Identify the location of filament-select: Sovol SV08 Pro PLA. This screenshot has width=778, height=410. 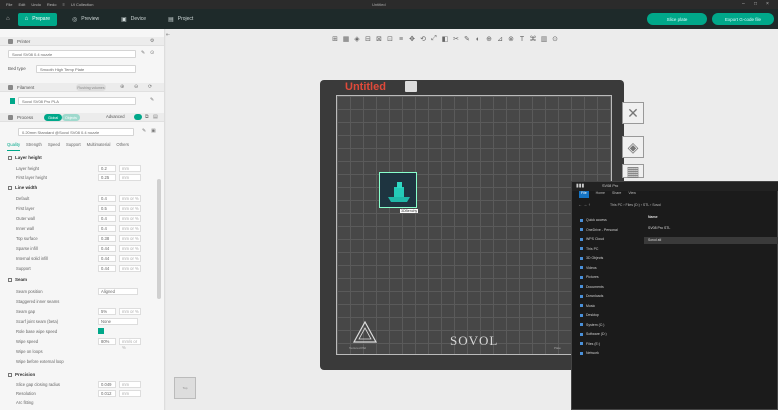
(77, 101).